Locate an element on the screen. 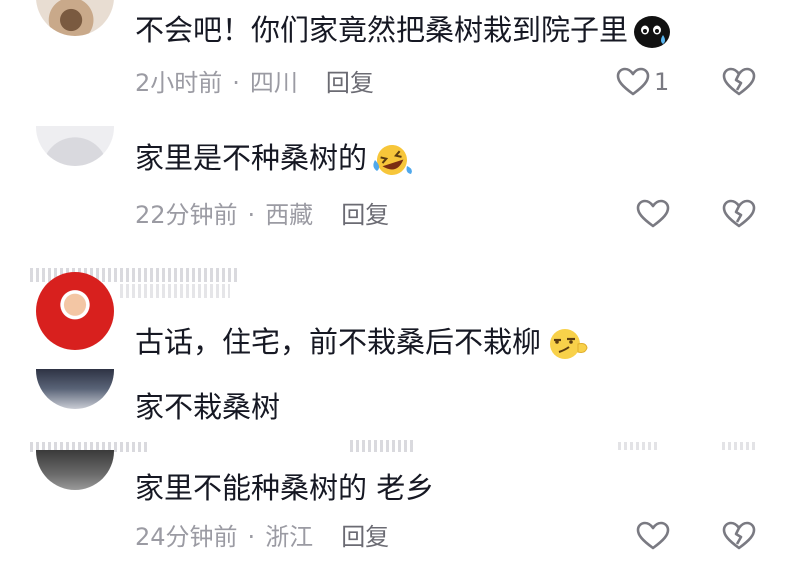 The width and height of the screenshot is (800, 565). comment-location: 西藏 is located at coordinates (289, 215).